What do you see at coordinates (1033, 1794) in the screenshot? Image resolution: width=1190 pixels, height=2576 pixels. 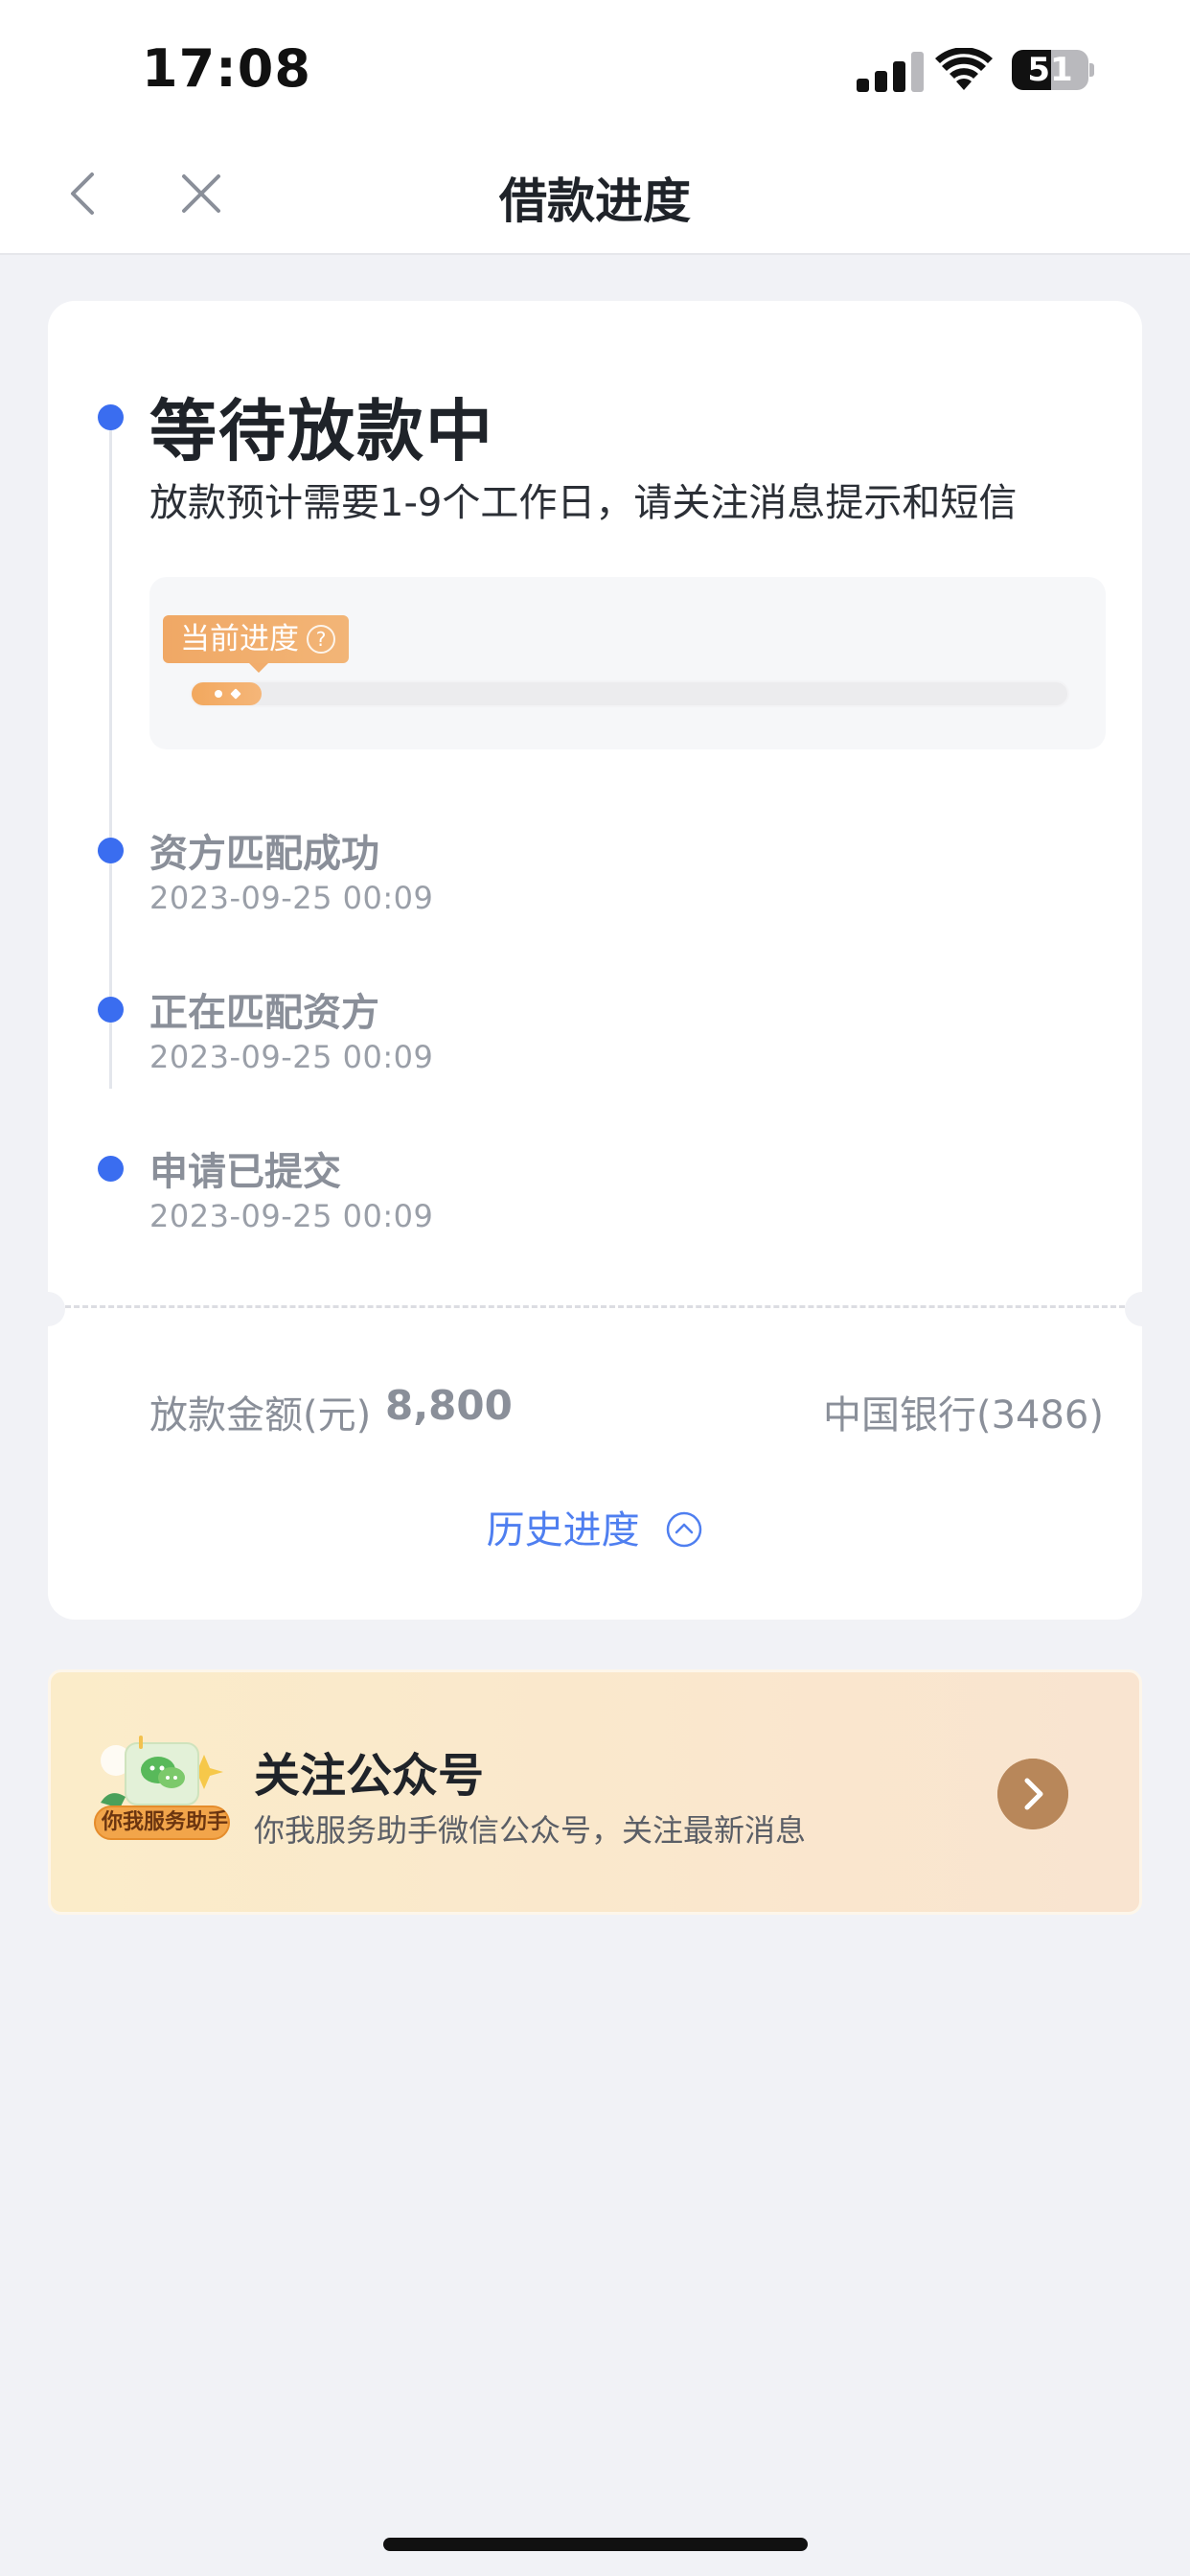 I see `chevron-right-icon` at bounding box center [1033, 1794].